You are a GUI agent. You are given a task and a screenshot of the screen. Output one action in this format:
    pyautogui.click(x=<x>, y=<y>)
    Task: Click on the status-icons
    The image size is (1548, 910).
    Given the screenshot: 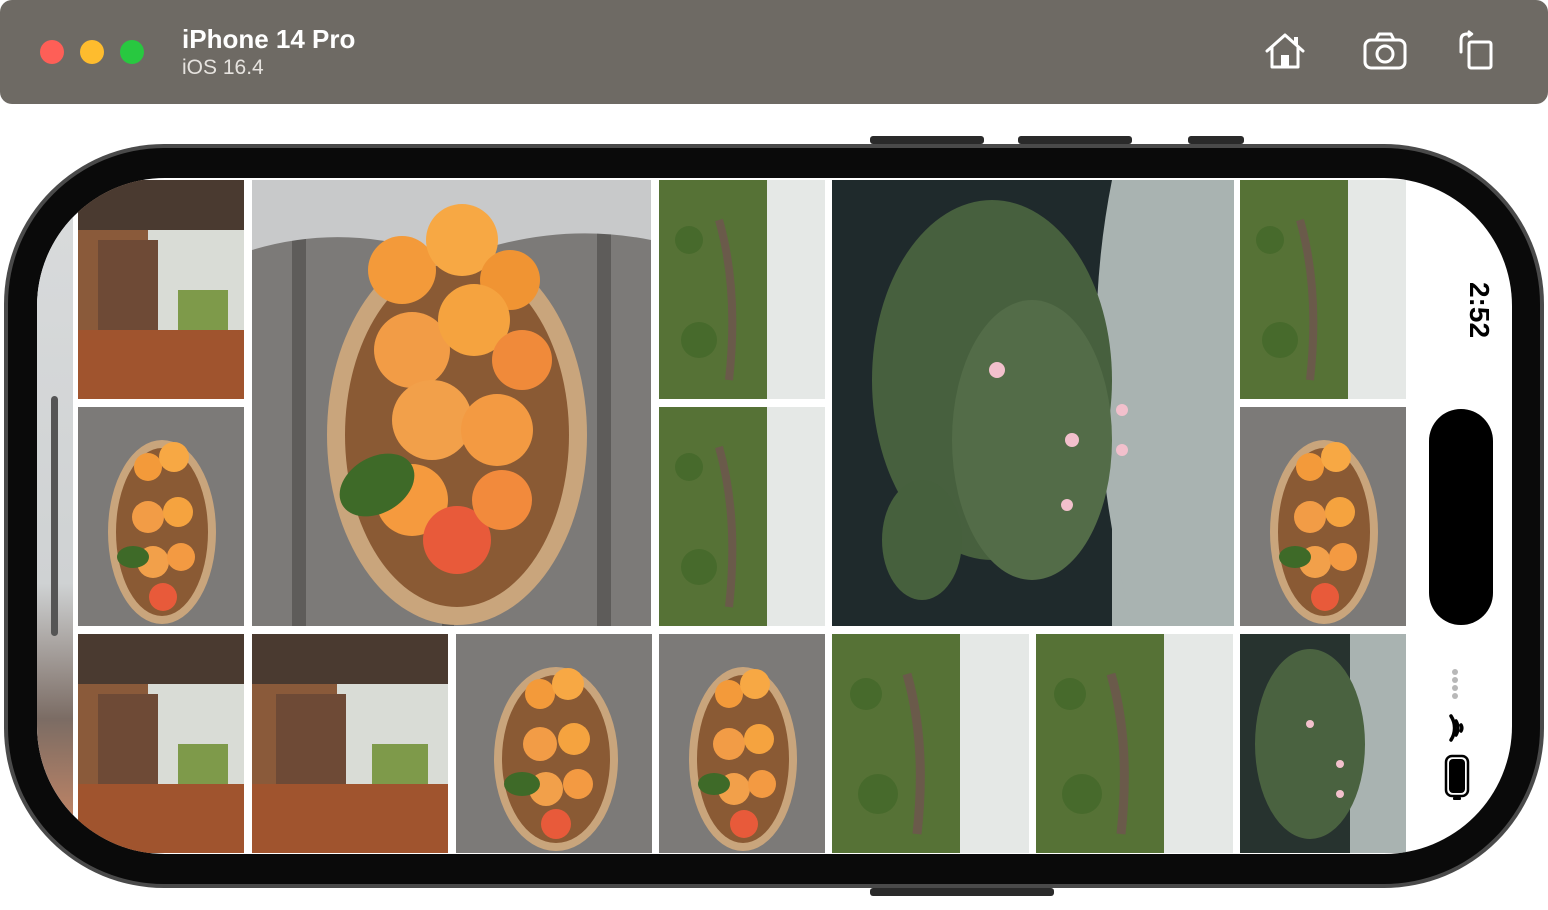 What is the action you would take?
    pyautogui.click(x=1461, y=734)
    